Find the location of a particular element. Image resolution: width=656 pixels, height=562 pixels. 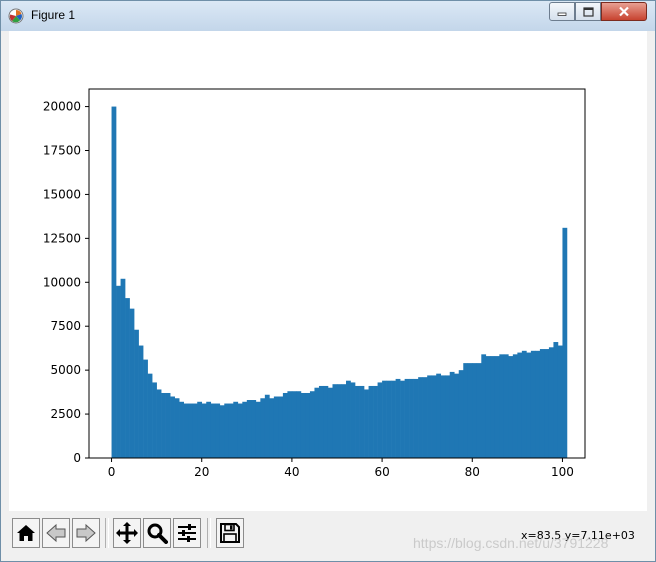

zoom-icon is located at coordinates (157, 533).